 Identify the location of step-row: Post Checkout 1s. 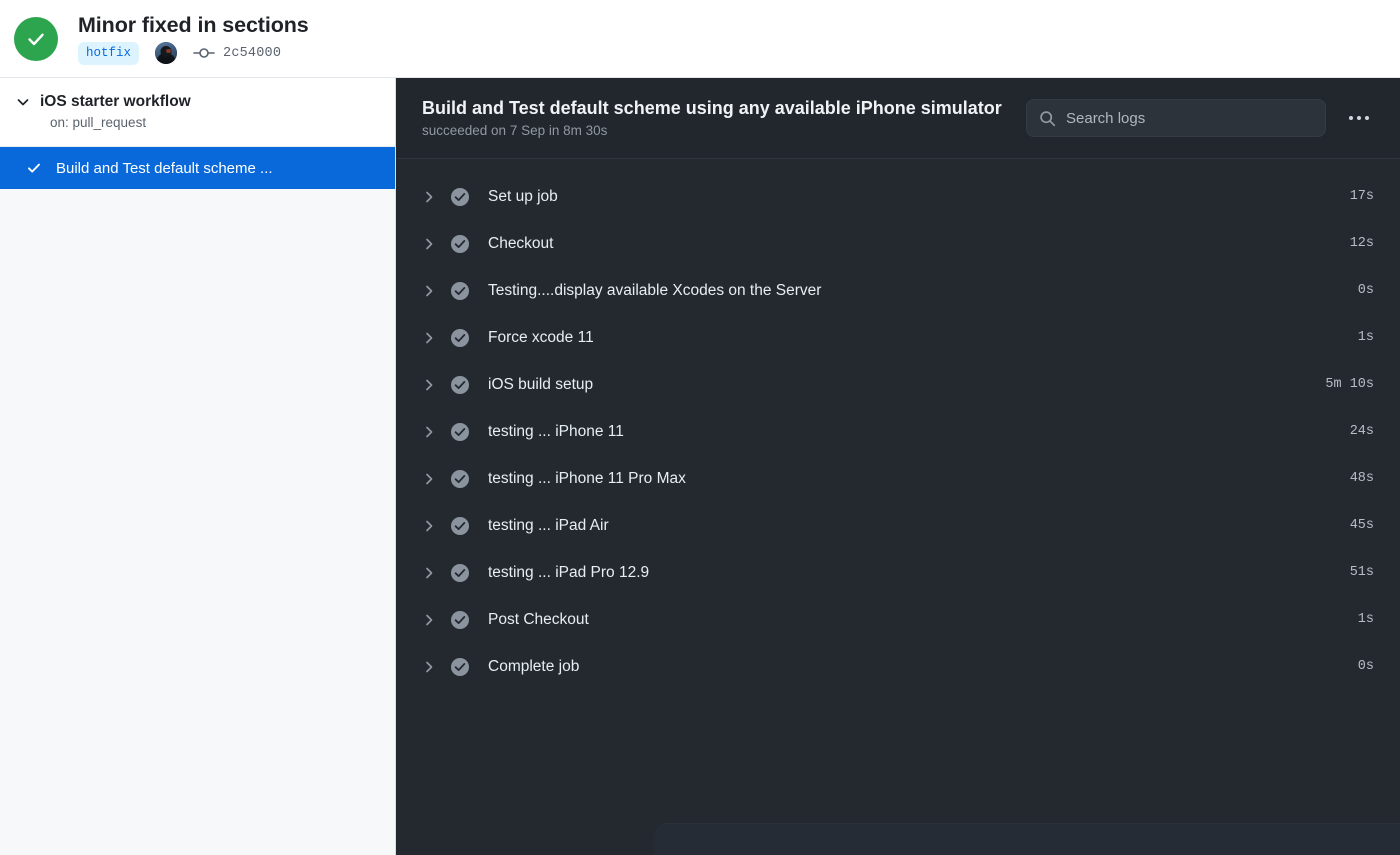
(898, 619).